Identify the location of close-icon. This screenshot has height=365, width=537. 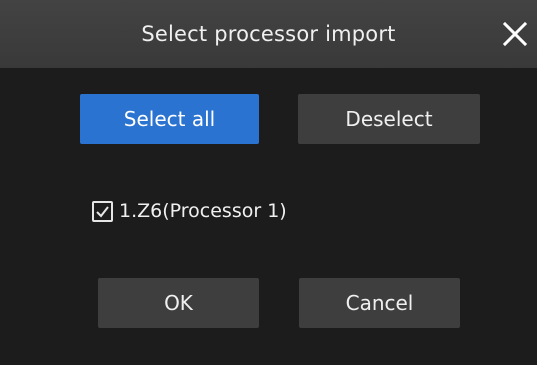
(515, 34).